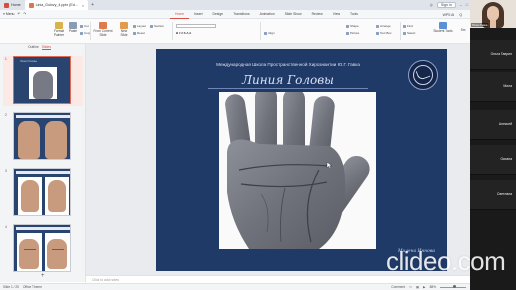 This screenshot has height=290, width=516. I want to click on slide-title: Линия Головы, so click(288, 80).